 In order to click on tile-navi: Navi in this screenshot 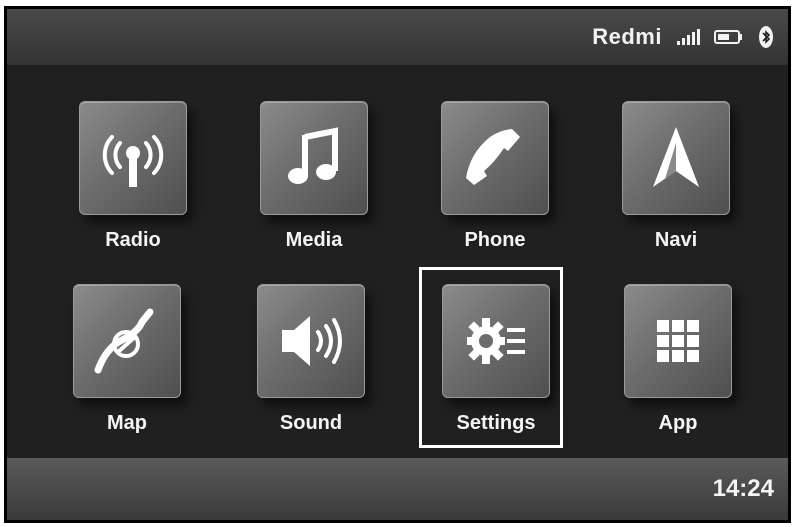, I will do `click(676, 181)`.